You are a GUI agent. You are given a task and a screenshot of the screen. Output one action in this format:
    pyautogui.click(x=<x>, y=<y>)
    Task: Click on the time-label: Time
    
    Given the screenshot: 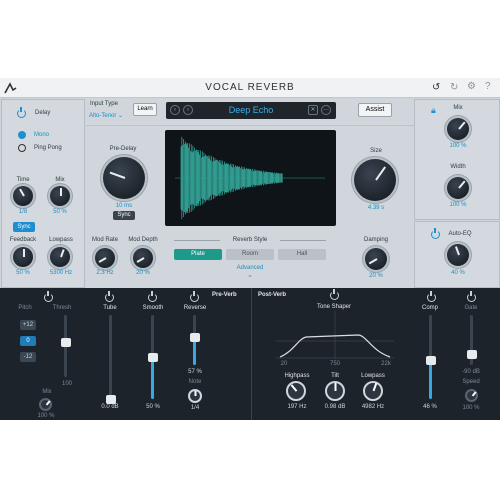 What is the action you would take?
    pyautogui.click(x=23, y=180)
    